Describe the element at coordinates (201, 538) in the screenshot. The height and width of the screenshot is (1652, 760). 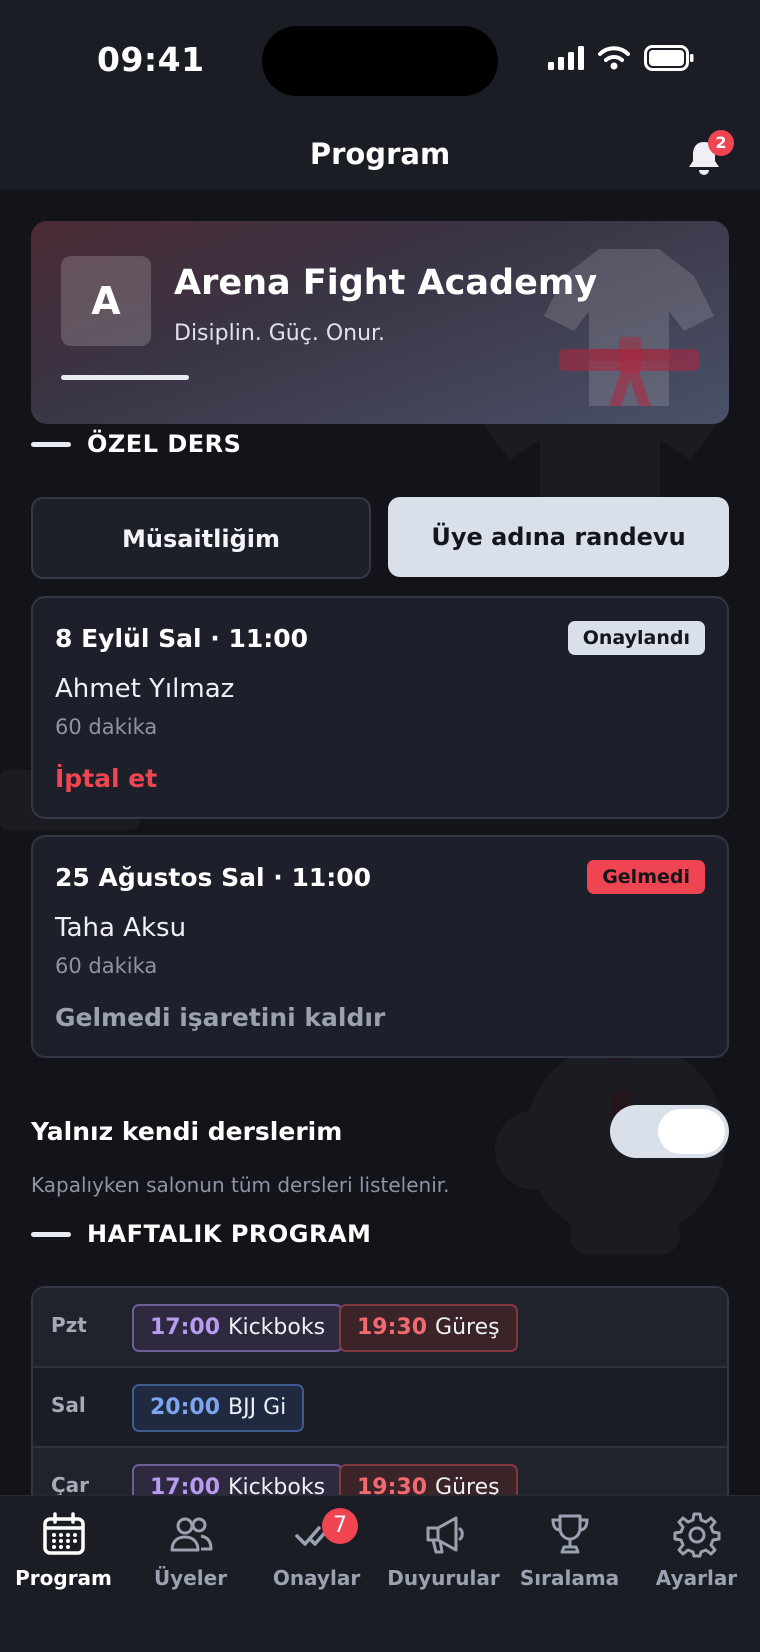
I see `tab-my-availability: Müsaitliğim` at that location.